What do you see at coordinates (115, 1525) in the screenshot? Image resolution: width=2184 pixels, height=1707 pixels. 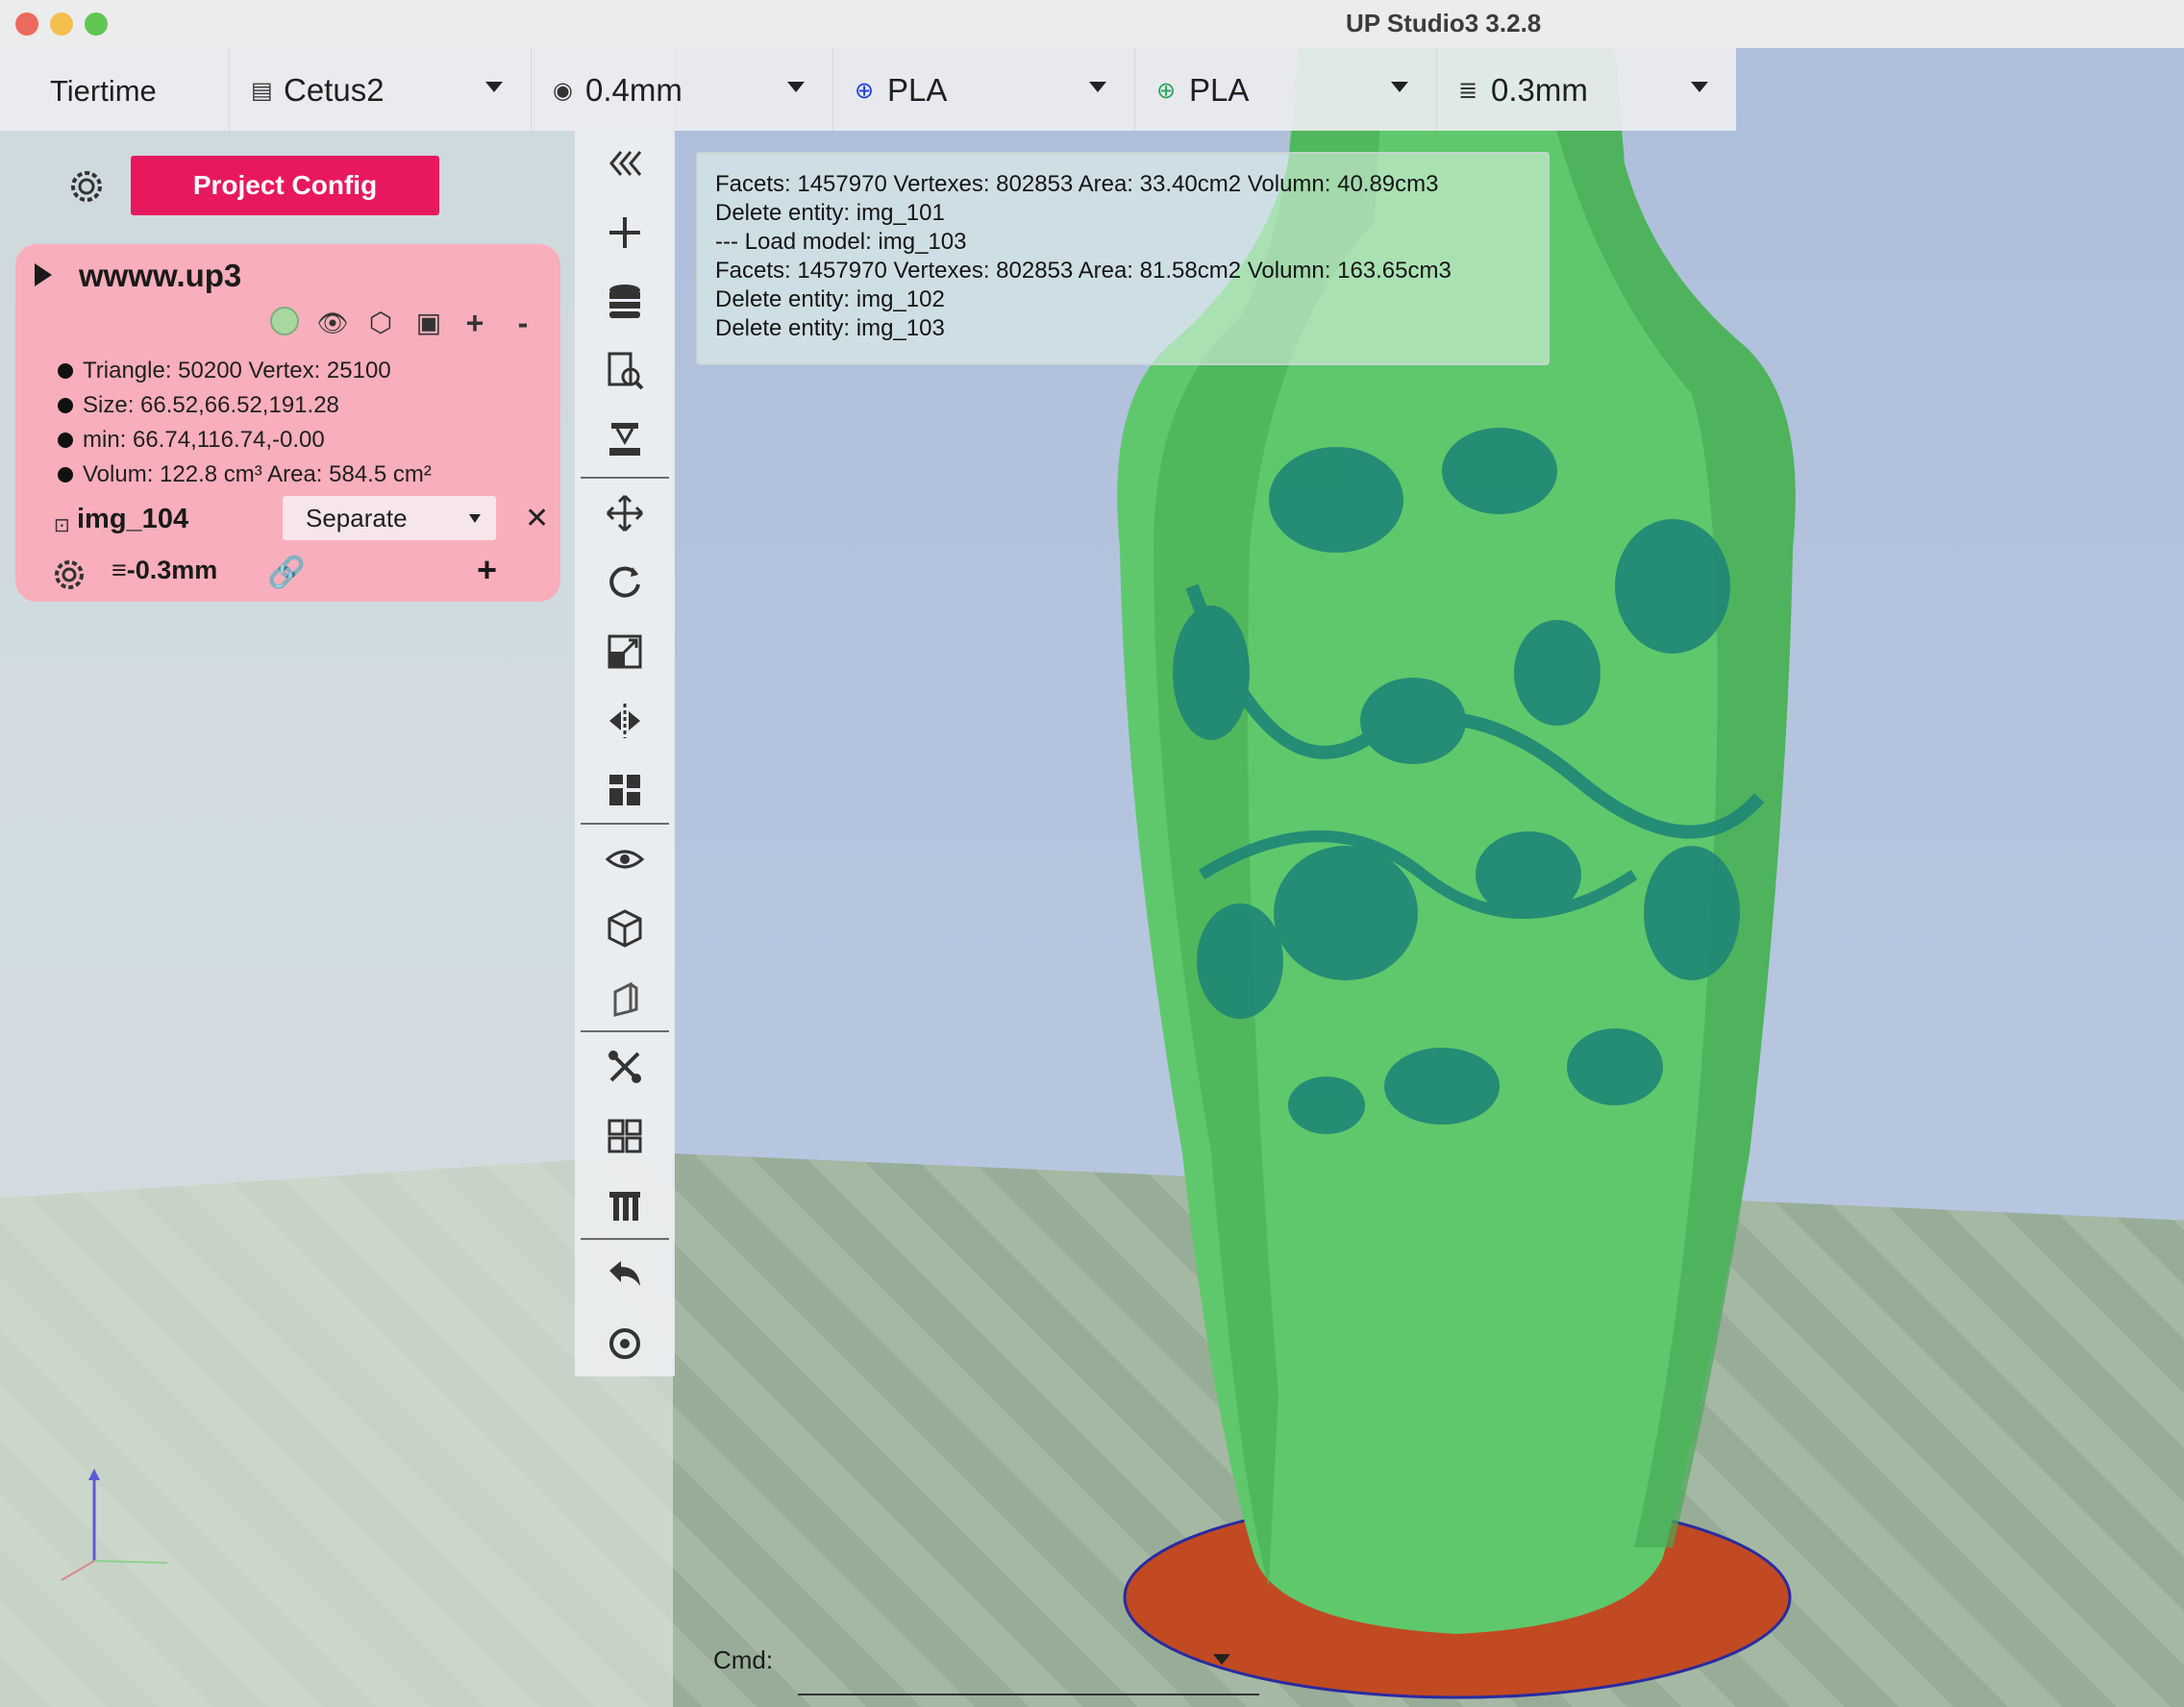 I see `axis-indicator` at bounding box center [115, 1525].